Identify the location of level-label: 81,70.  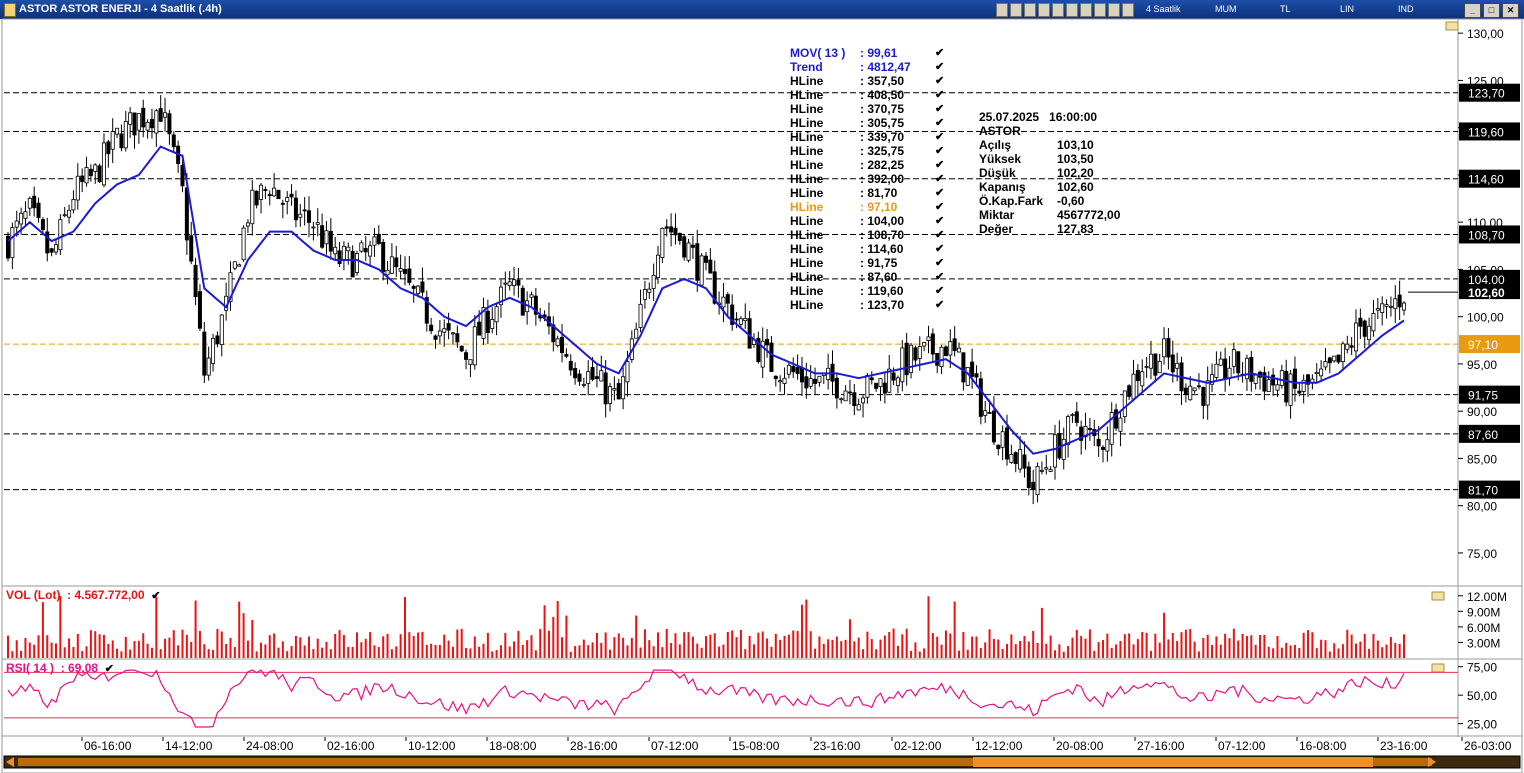
(1483, 491).